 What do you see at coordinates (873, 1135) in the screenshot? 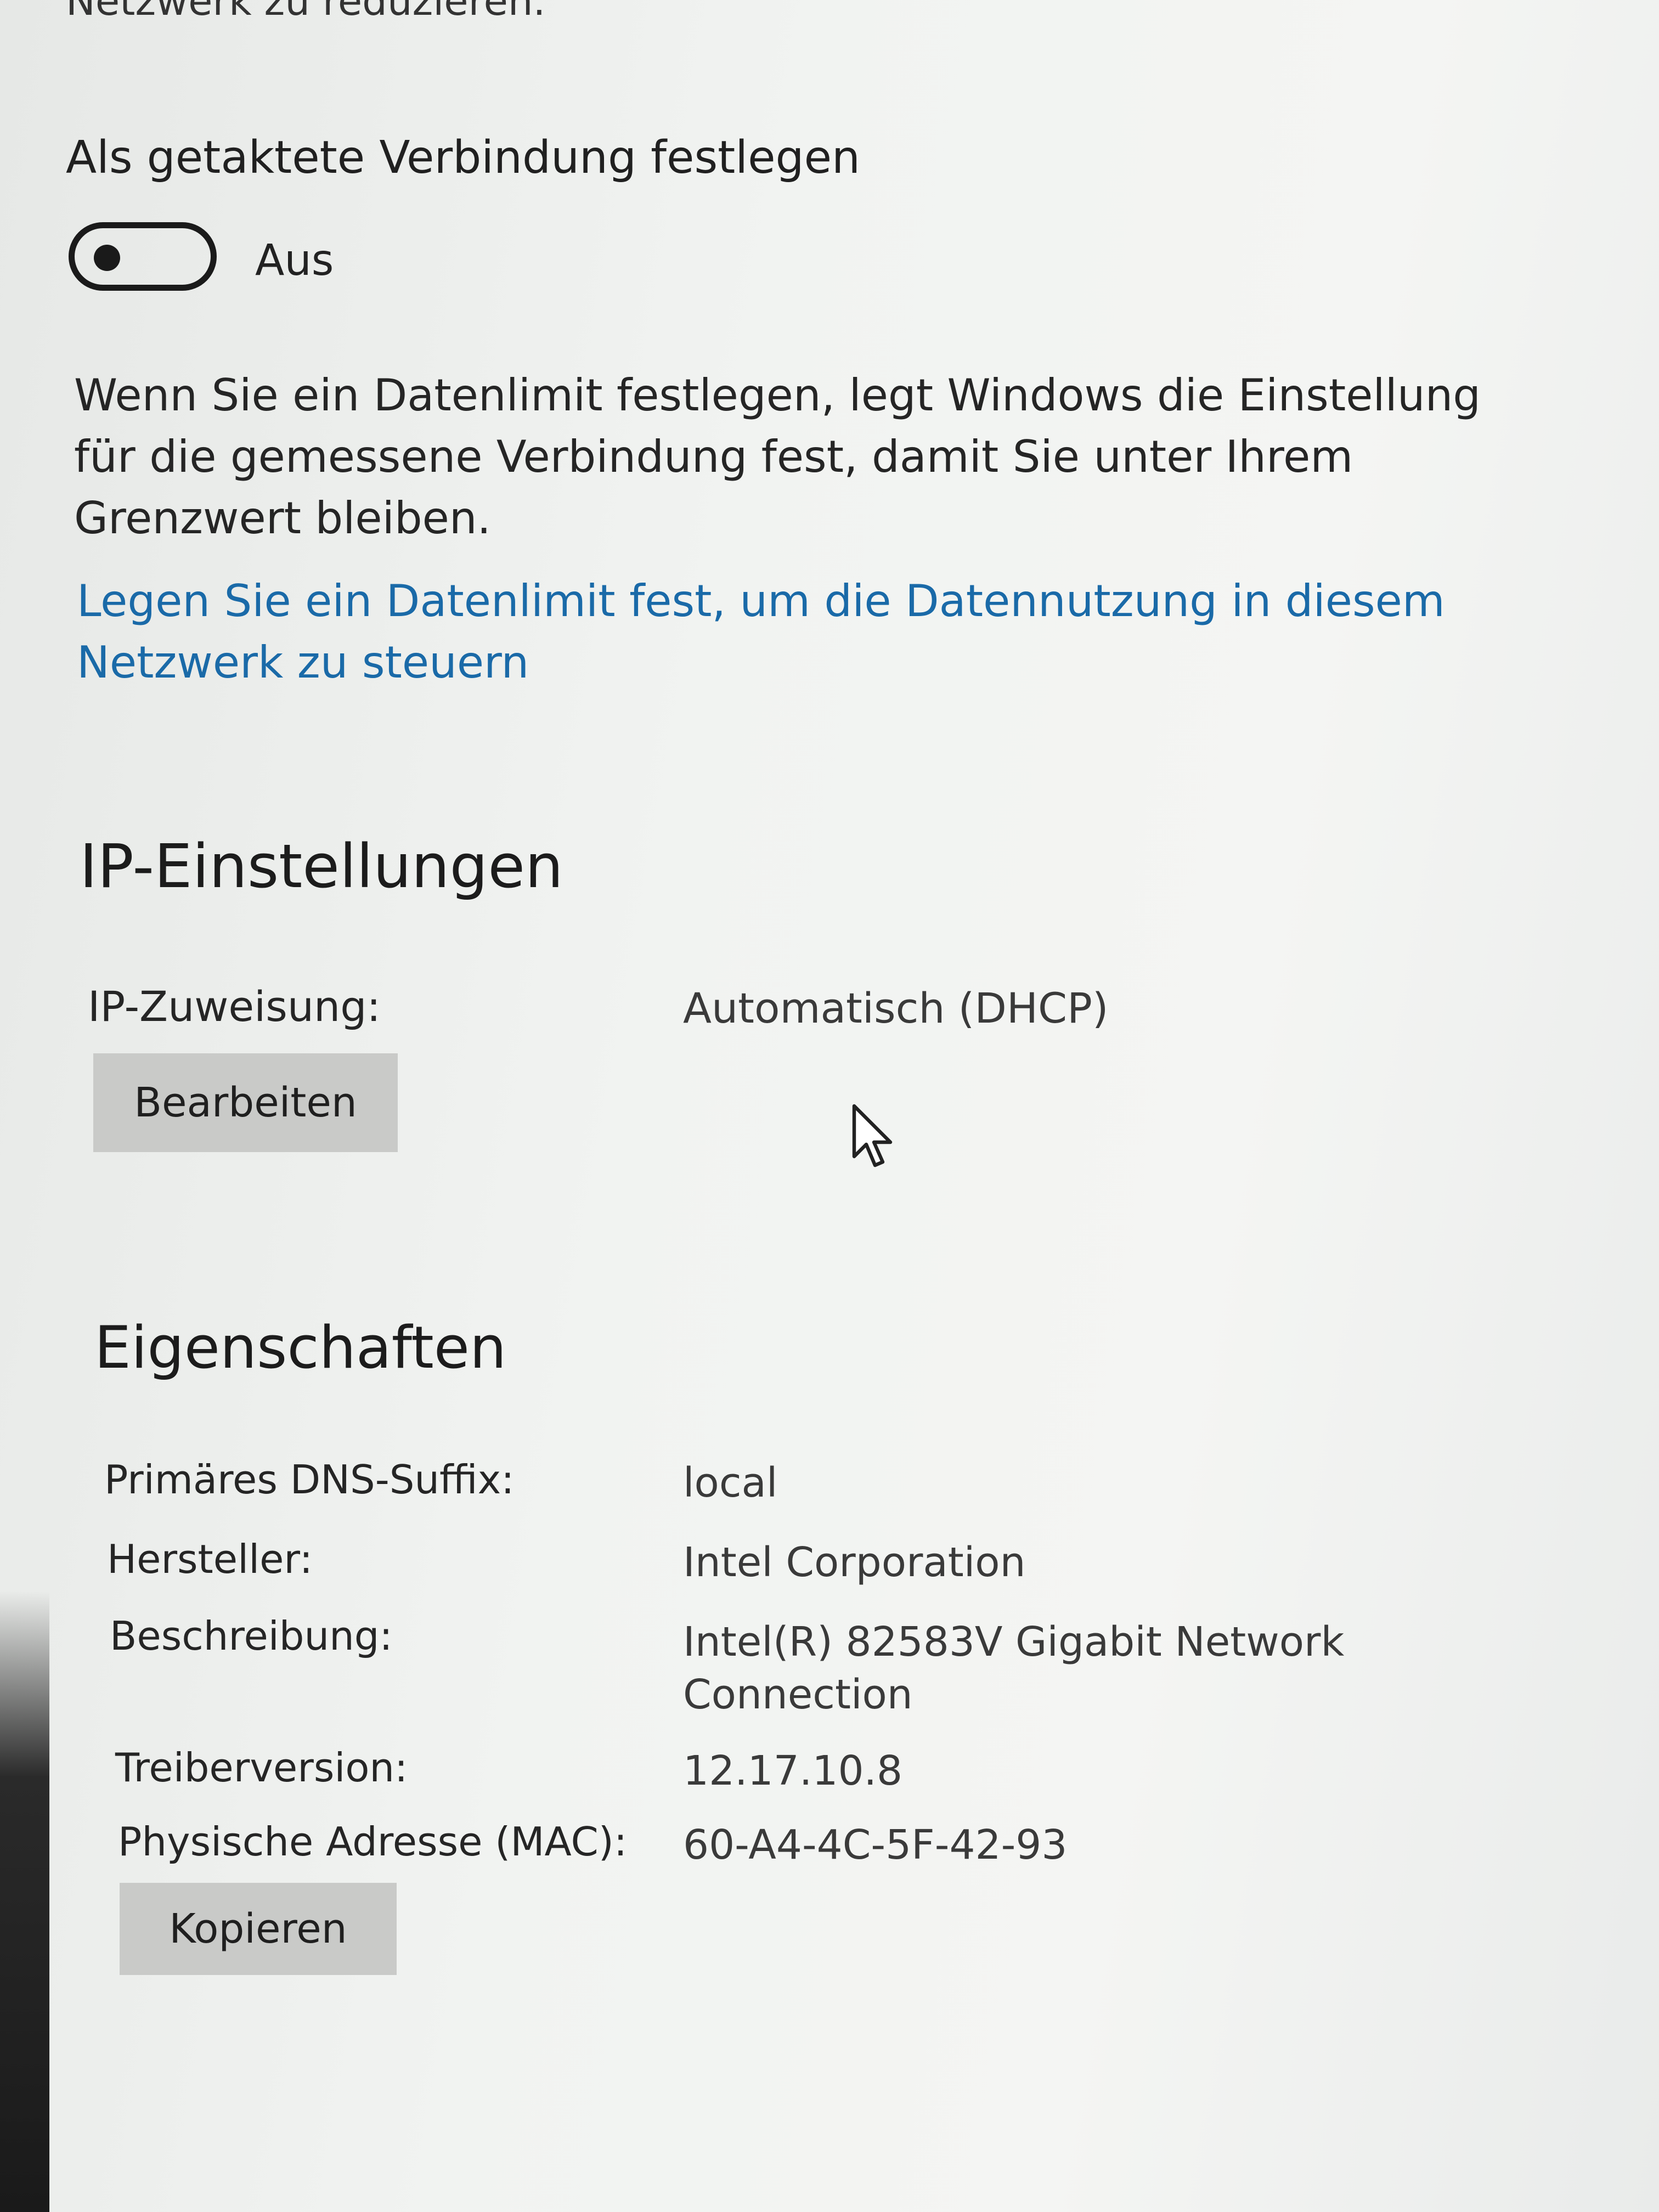
I see `mouse-pointer-icon` at bounding box center [873, 1135].